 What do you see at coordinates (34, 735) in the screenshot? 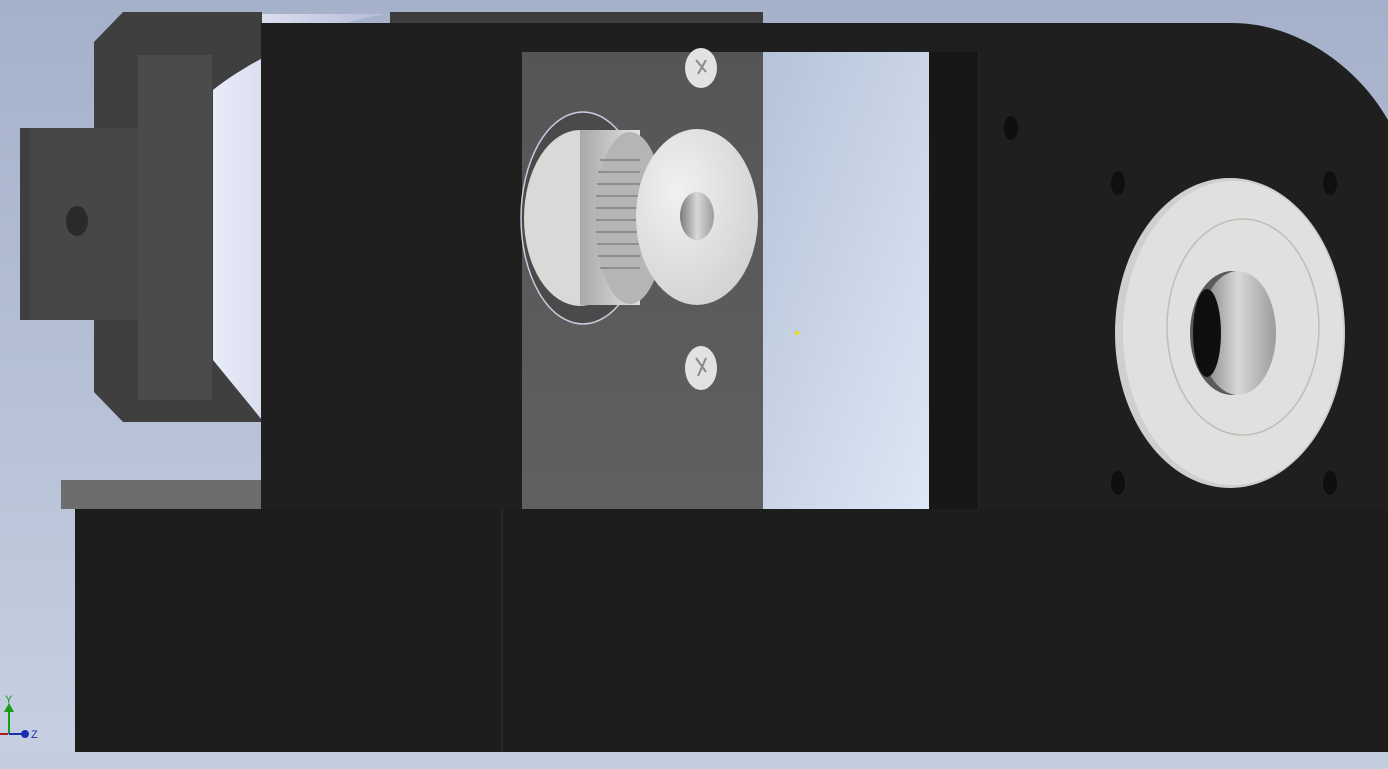
I see `triad-z-label: Z` at bounding box center [34, 735].